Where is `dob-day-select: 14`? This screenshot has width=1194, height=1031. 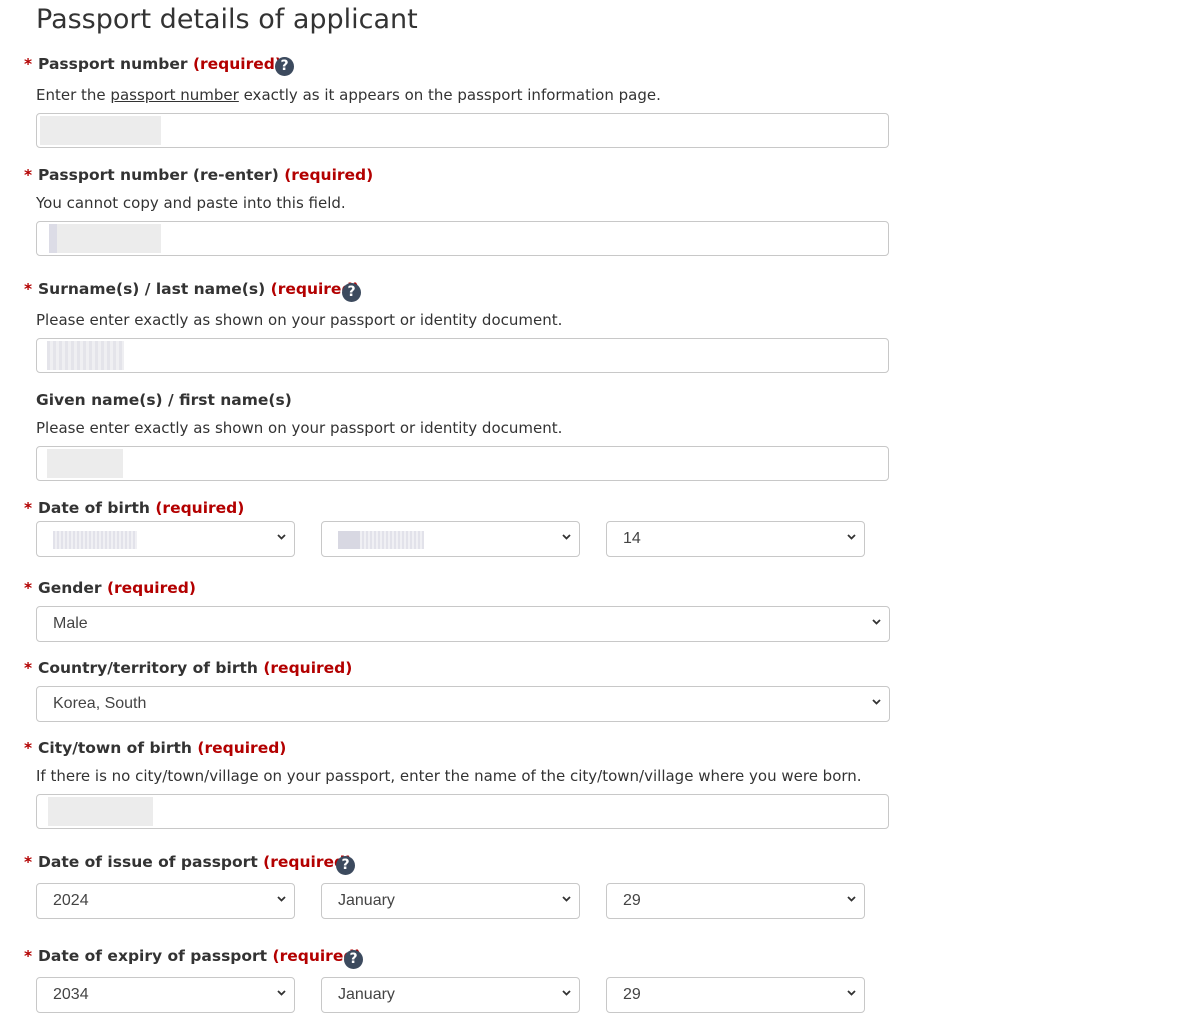
dob-day-select: 14 is located at coordinates (735, 539).